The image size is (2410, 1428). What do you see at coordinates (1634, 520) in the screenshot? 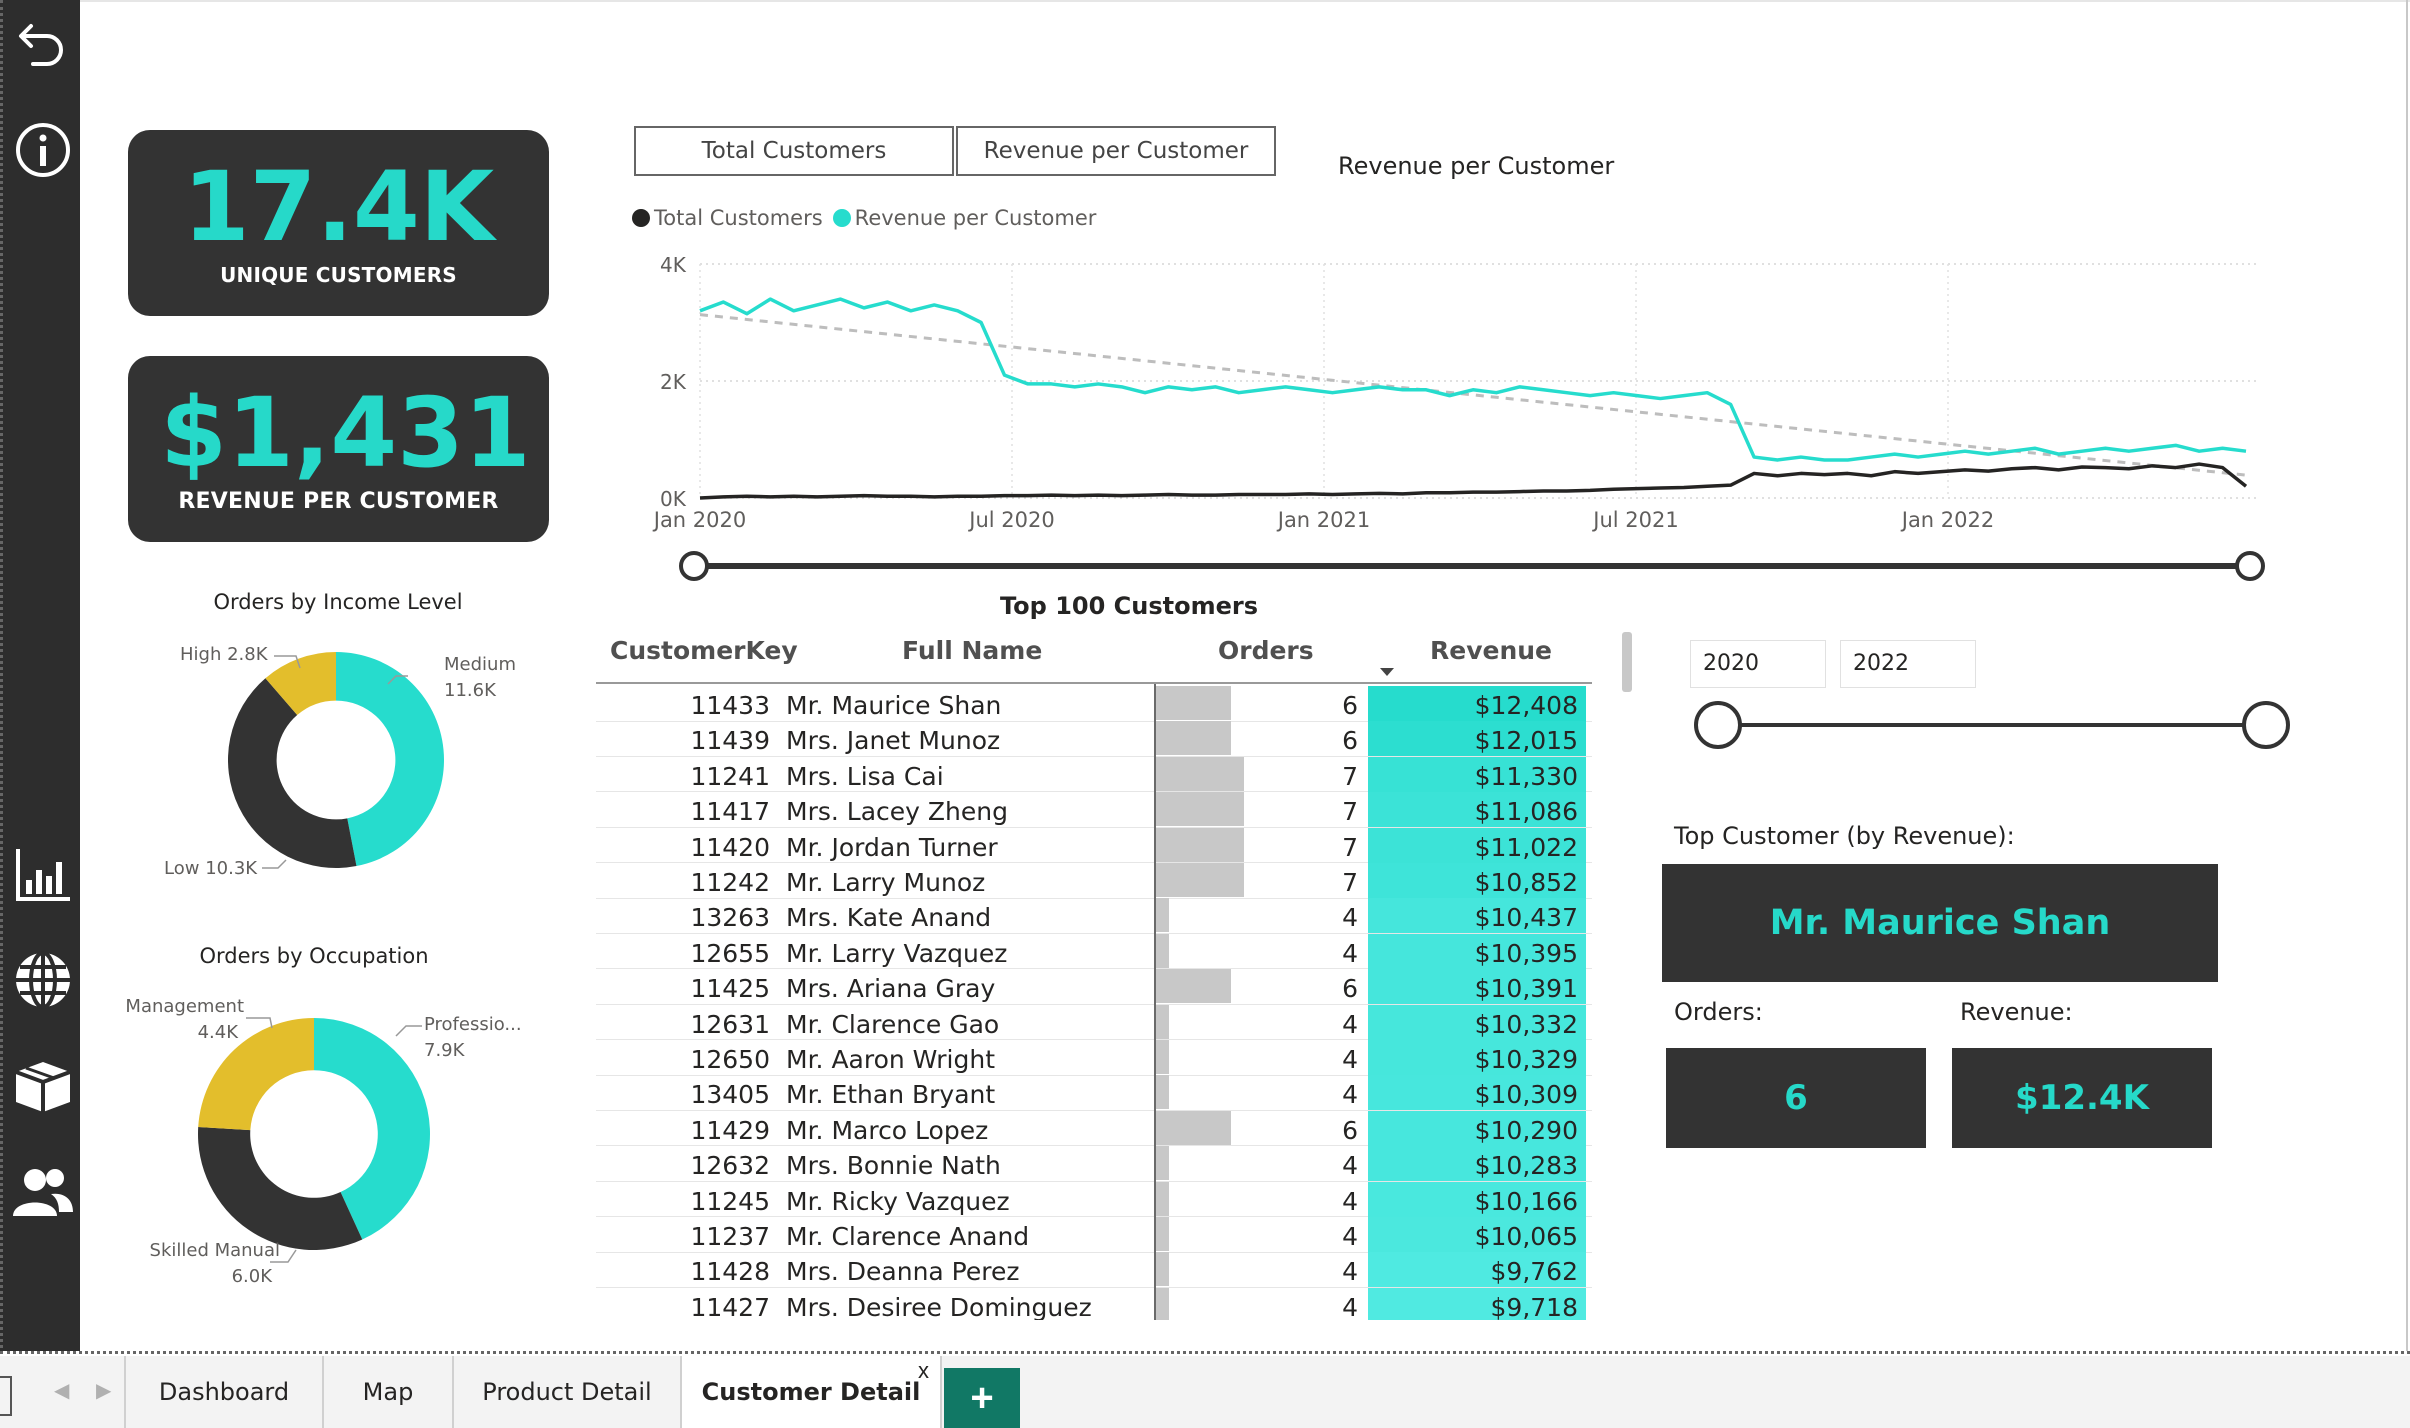
I see `x-tick-label: Jul 2021` at bounding box center [1634, 520].